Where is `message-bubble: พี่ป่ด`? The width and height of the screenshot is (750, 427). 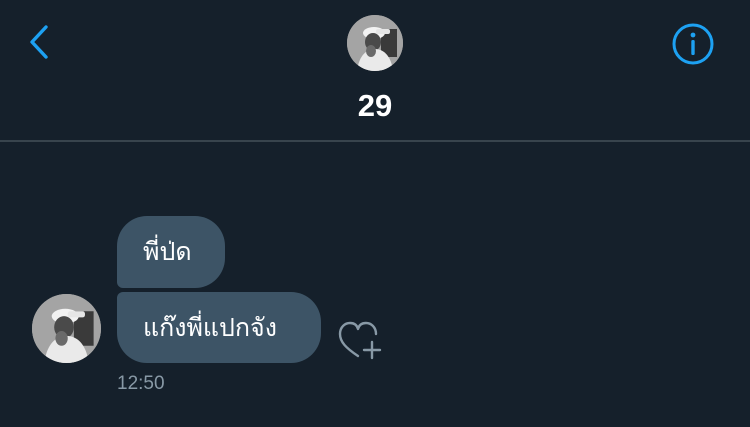 message-bubble: พี่ป่ด is located at coordinates (171, 252).